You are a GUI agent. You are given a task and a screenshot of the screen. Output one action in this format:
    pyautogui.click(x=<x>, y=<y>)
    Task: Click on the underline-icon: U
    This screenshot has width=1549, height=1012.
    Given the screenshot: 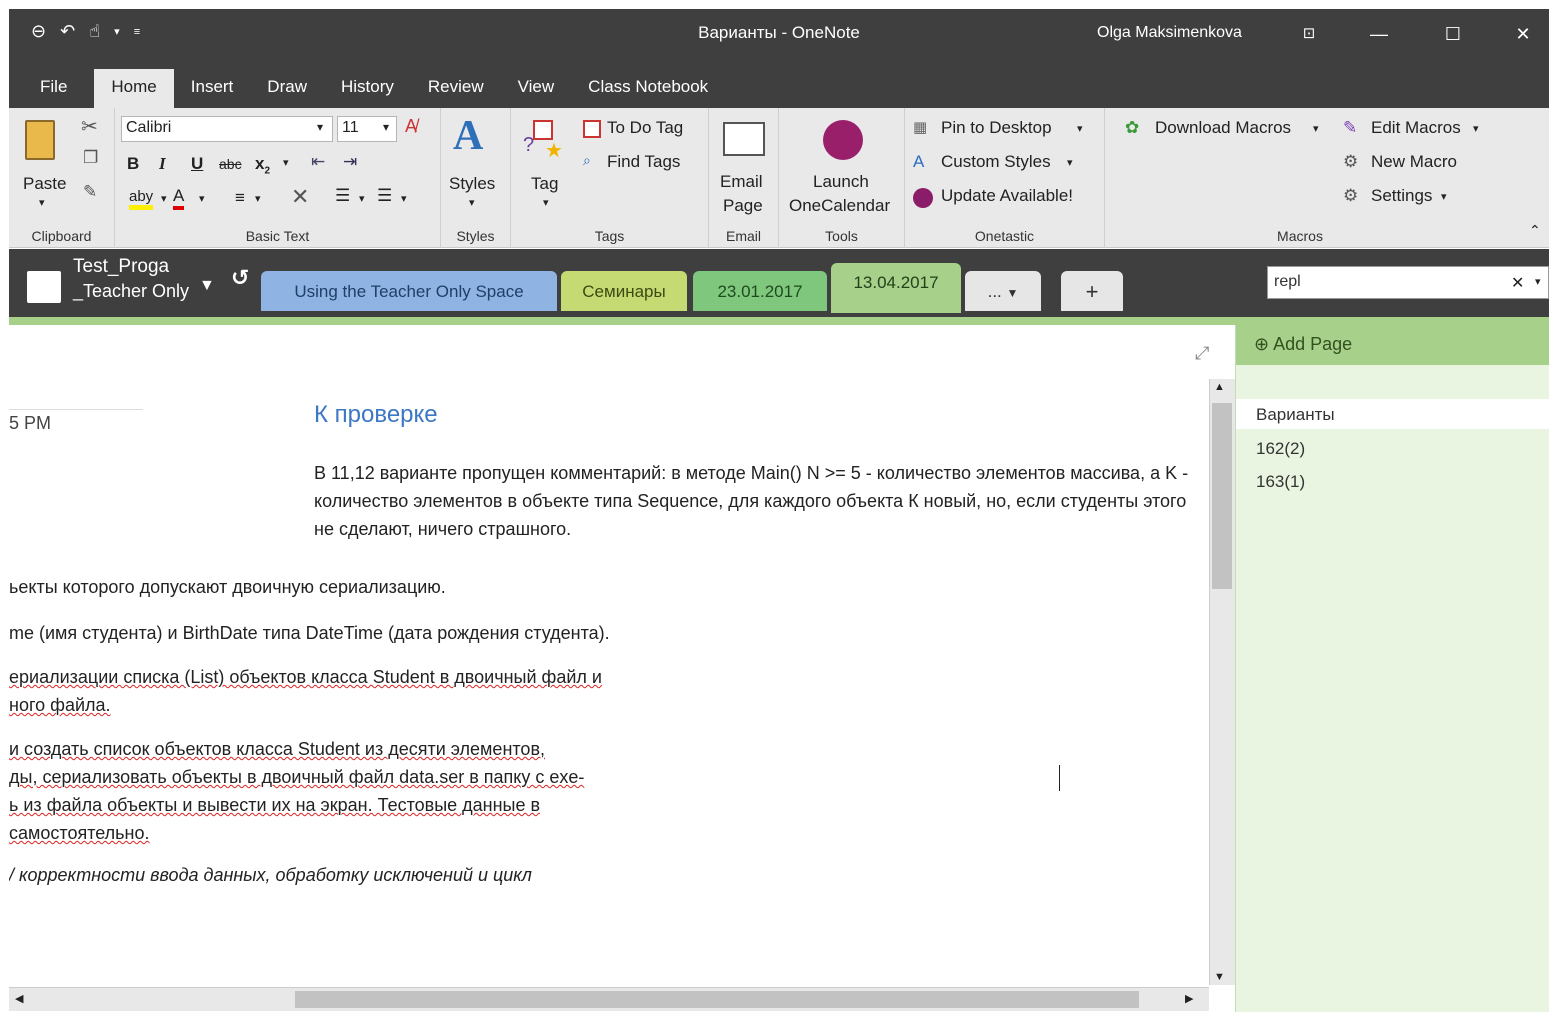 What is the action you would take?
    pyautogui.click(x=197, y=164)
    